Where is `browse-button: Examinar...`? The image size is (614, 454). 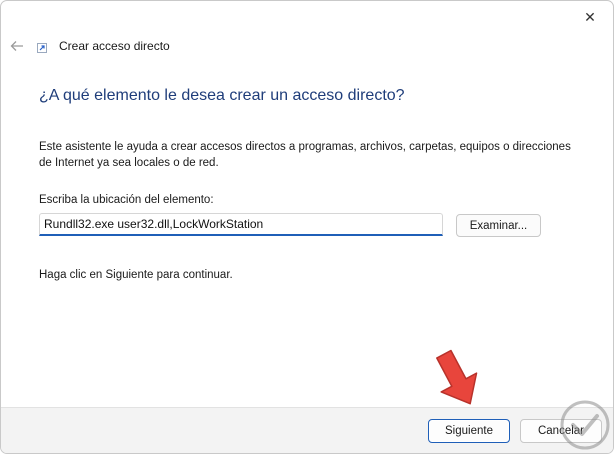 browse-button: Examinar... is located at coordinates (498, 225).